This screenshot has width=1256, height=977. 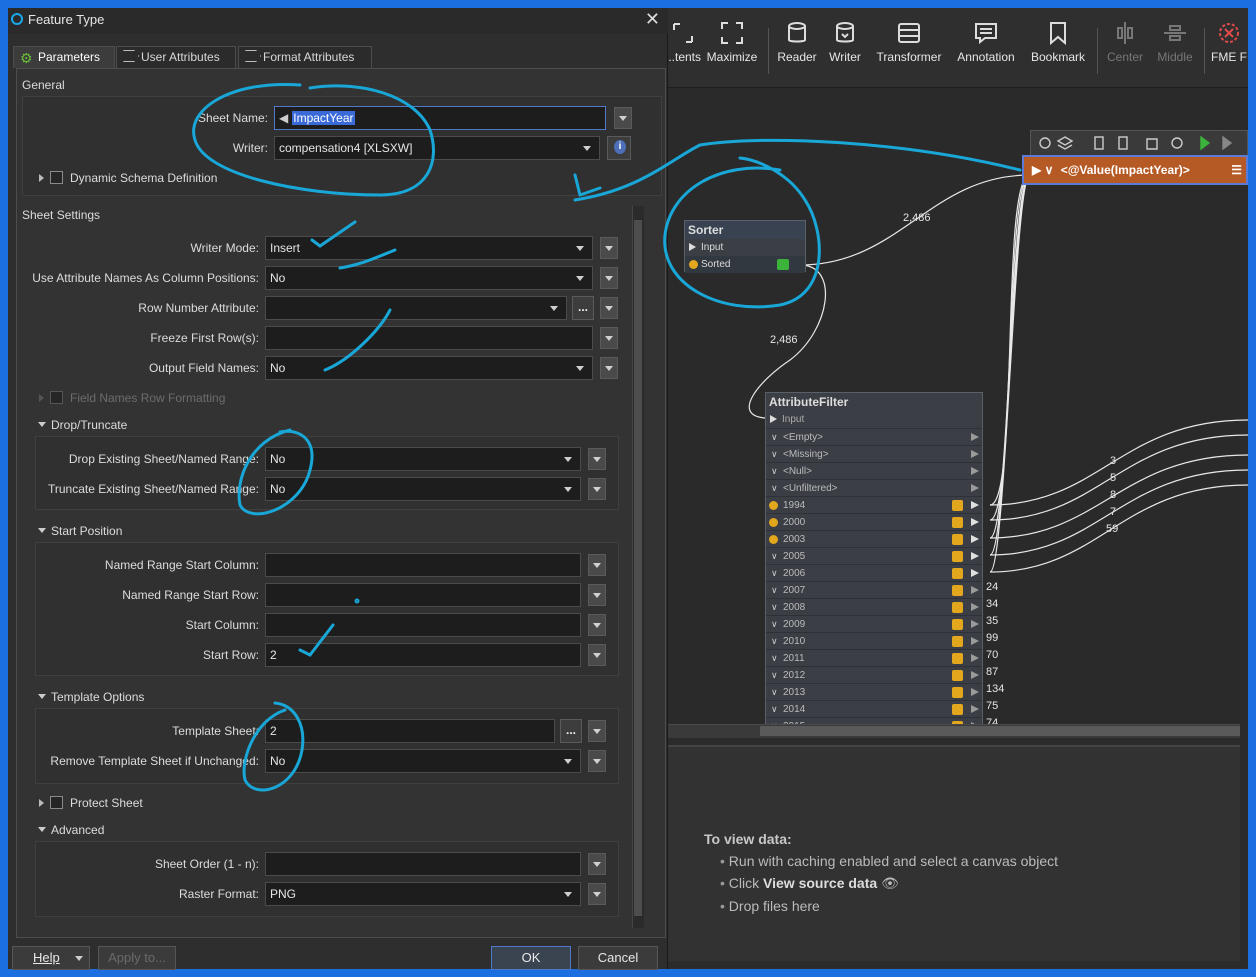 I want to click on start-position-title: Start Position, so click(x=87, y=531).